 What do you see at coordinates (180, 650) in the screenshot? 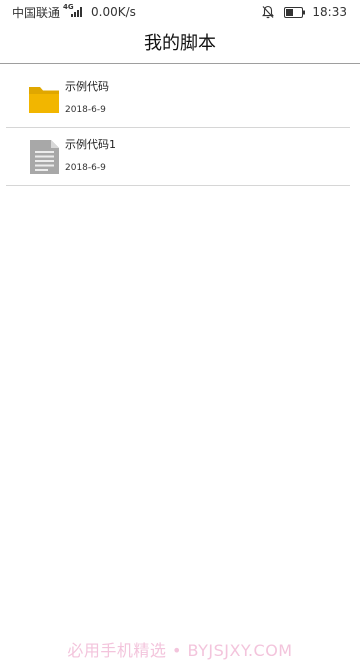
I see `watermark-text: 必用手机精选 • BYJSJXY.COM` at bounding box center [180, 650].